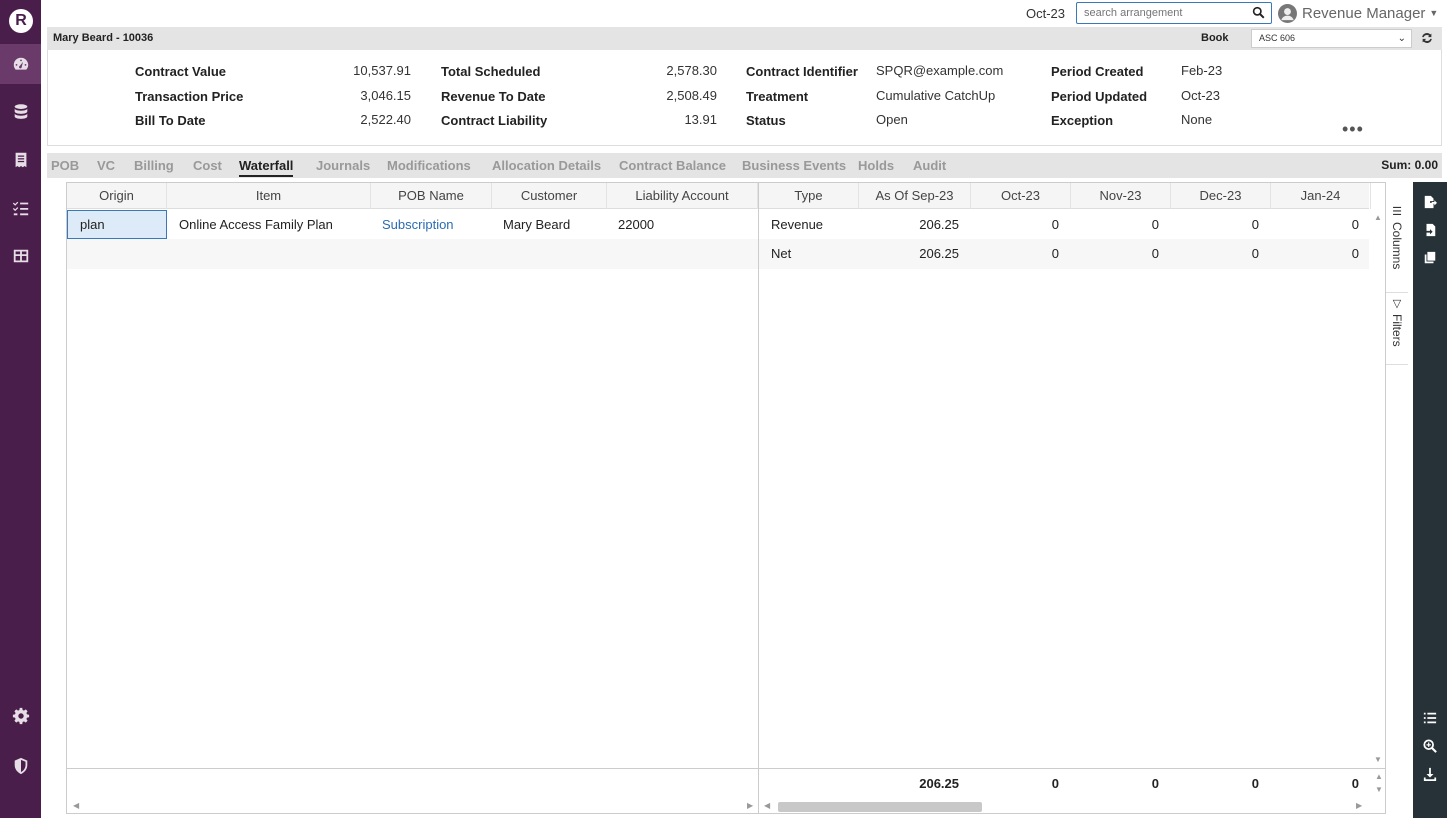 This screenshot has height=818, width=1447. I want to click on search-box, so click(1174, 13).